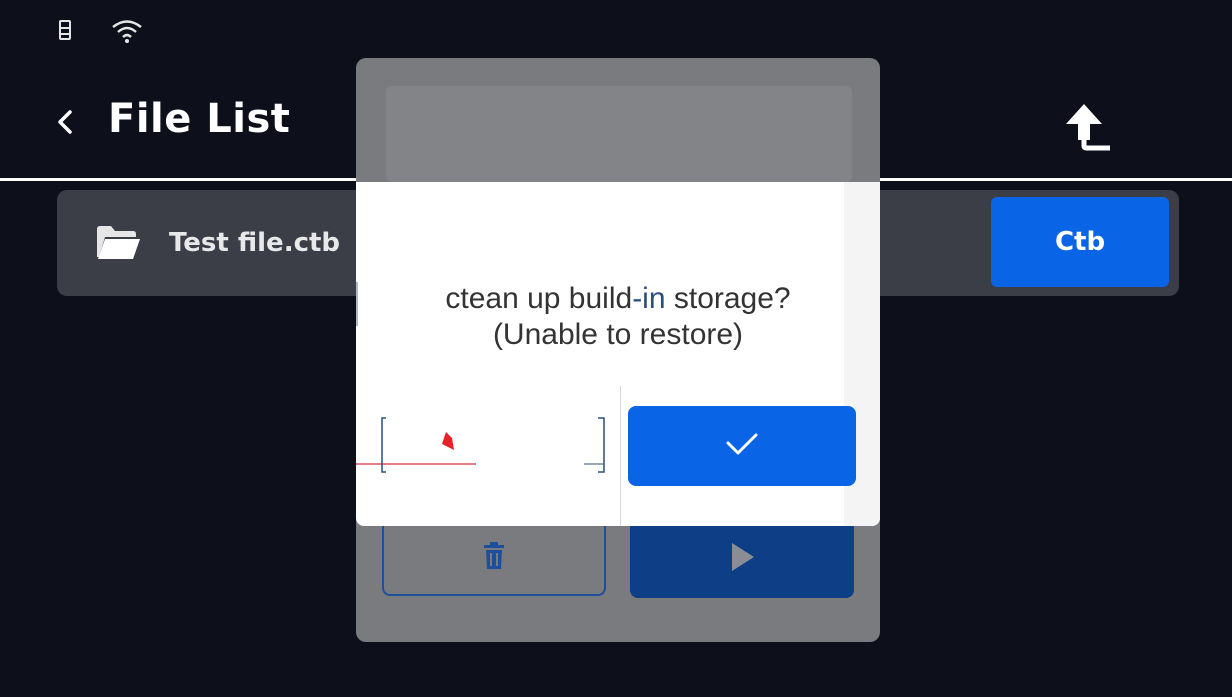 The image size is (1232, 697). I want to click on folder-icon, so click(118, 242).